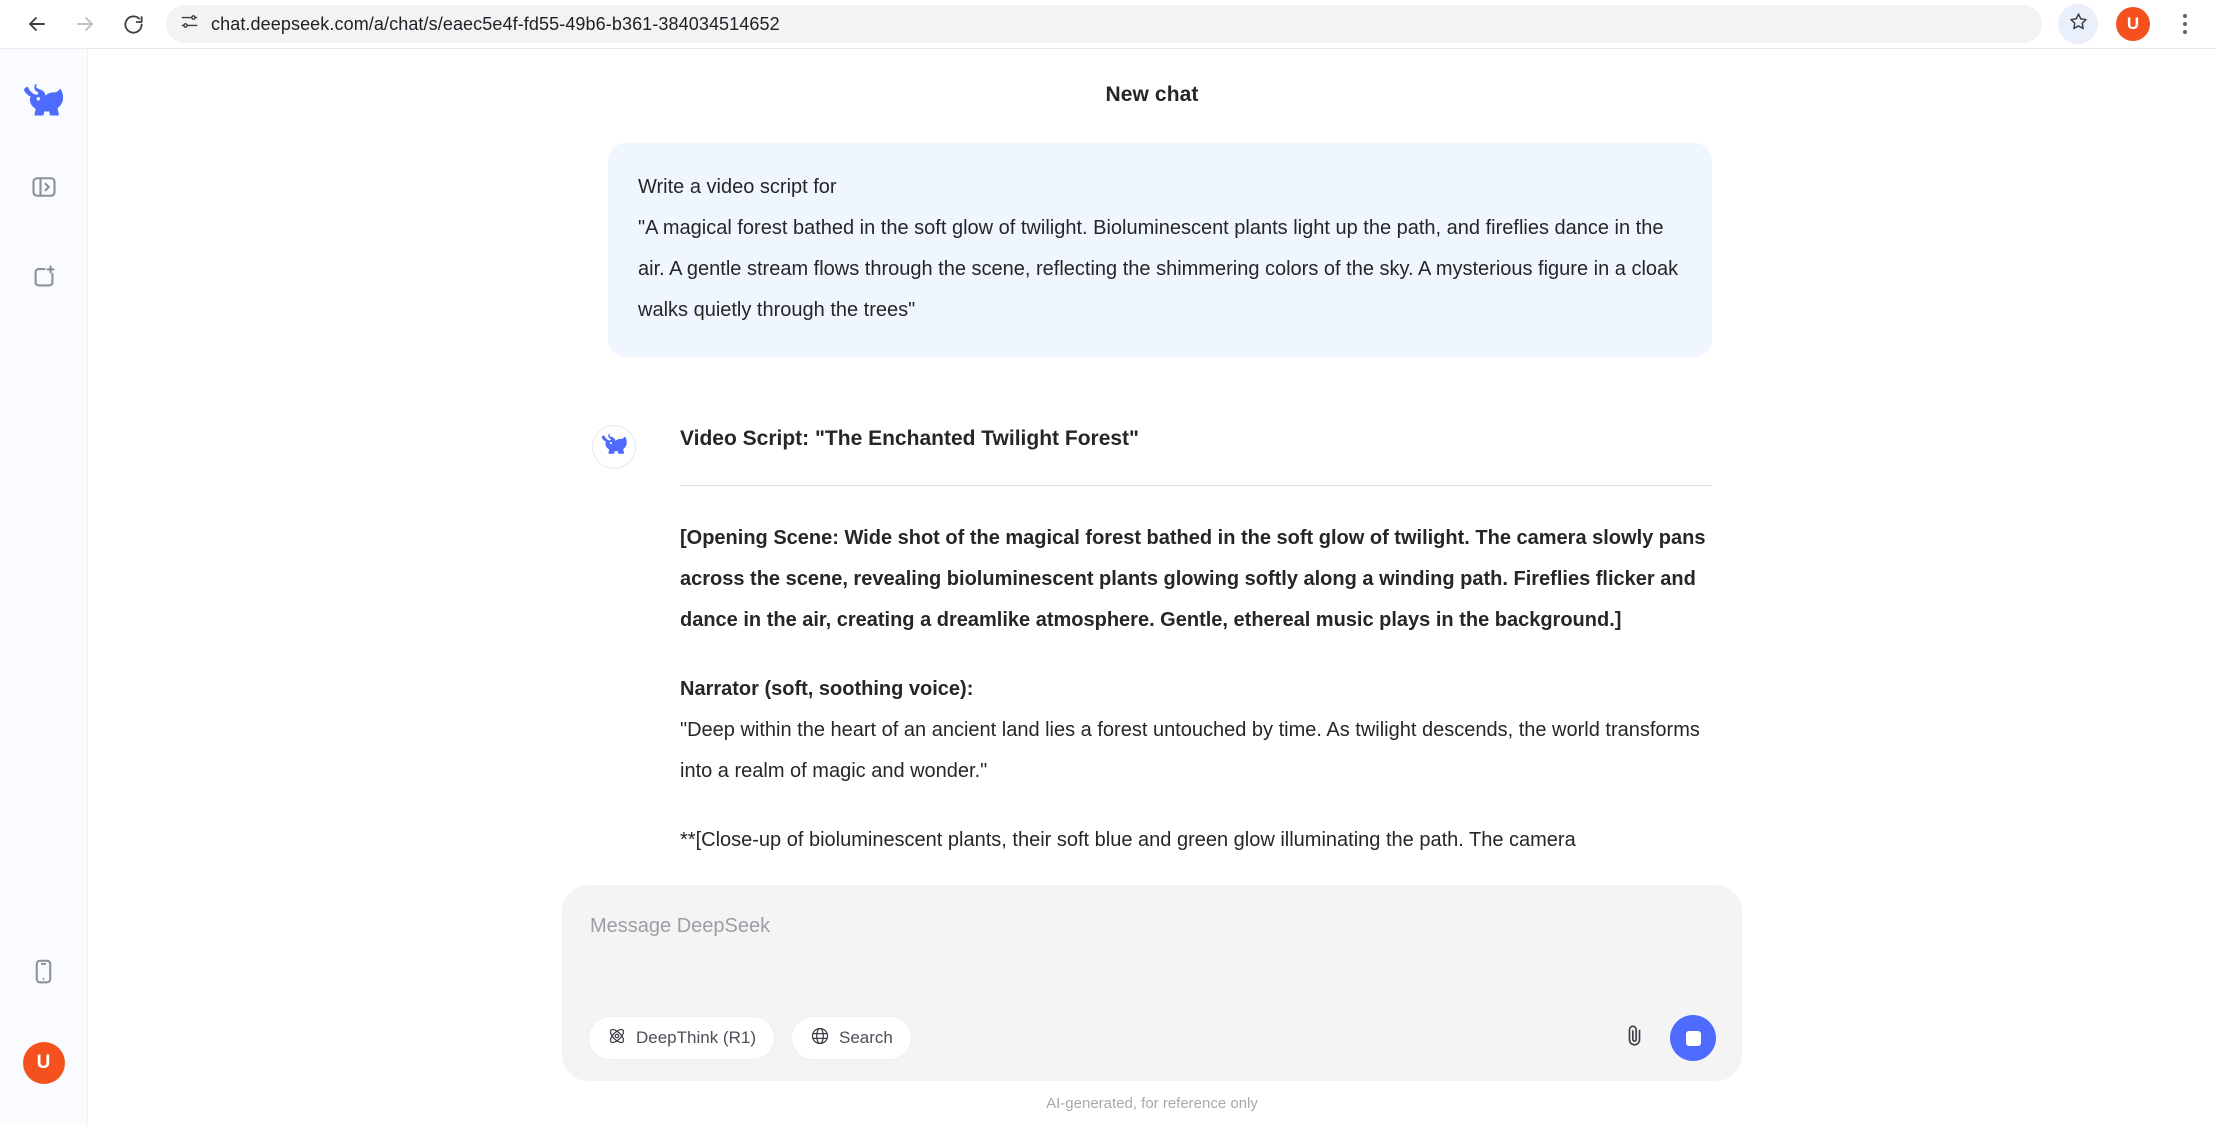 The height and width of the screenshot is (1124, 2216). I want to click on star-icon, so click(2078, 24).